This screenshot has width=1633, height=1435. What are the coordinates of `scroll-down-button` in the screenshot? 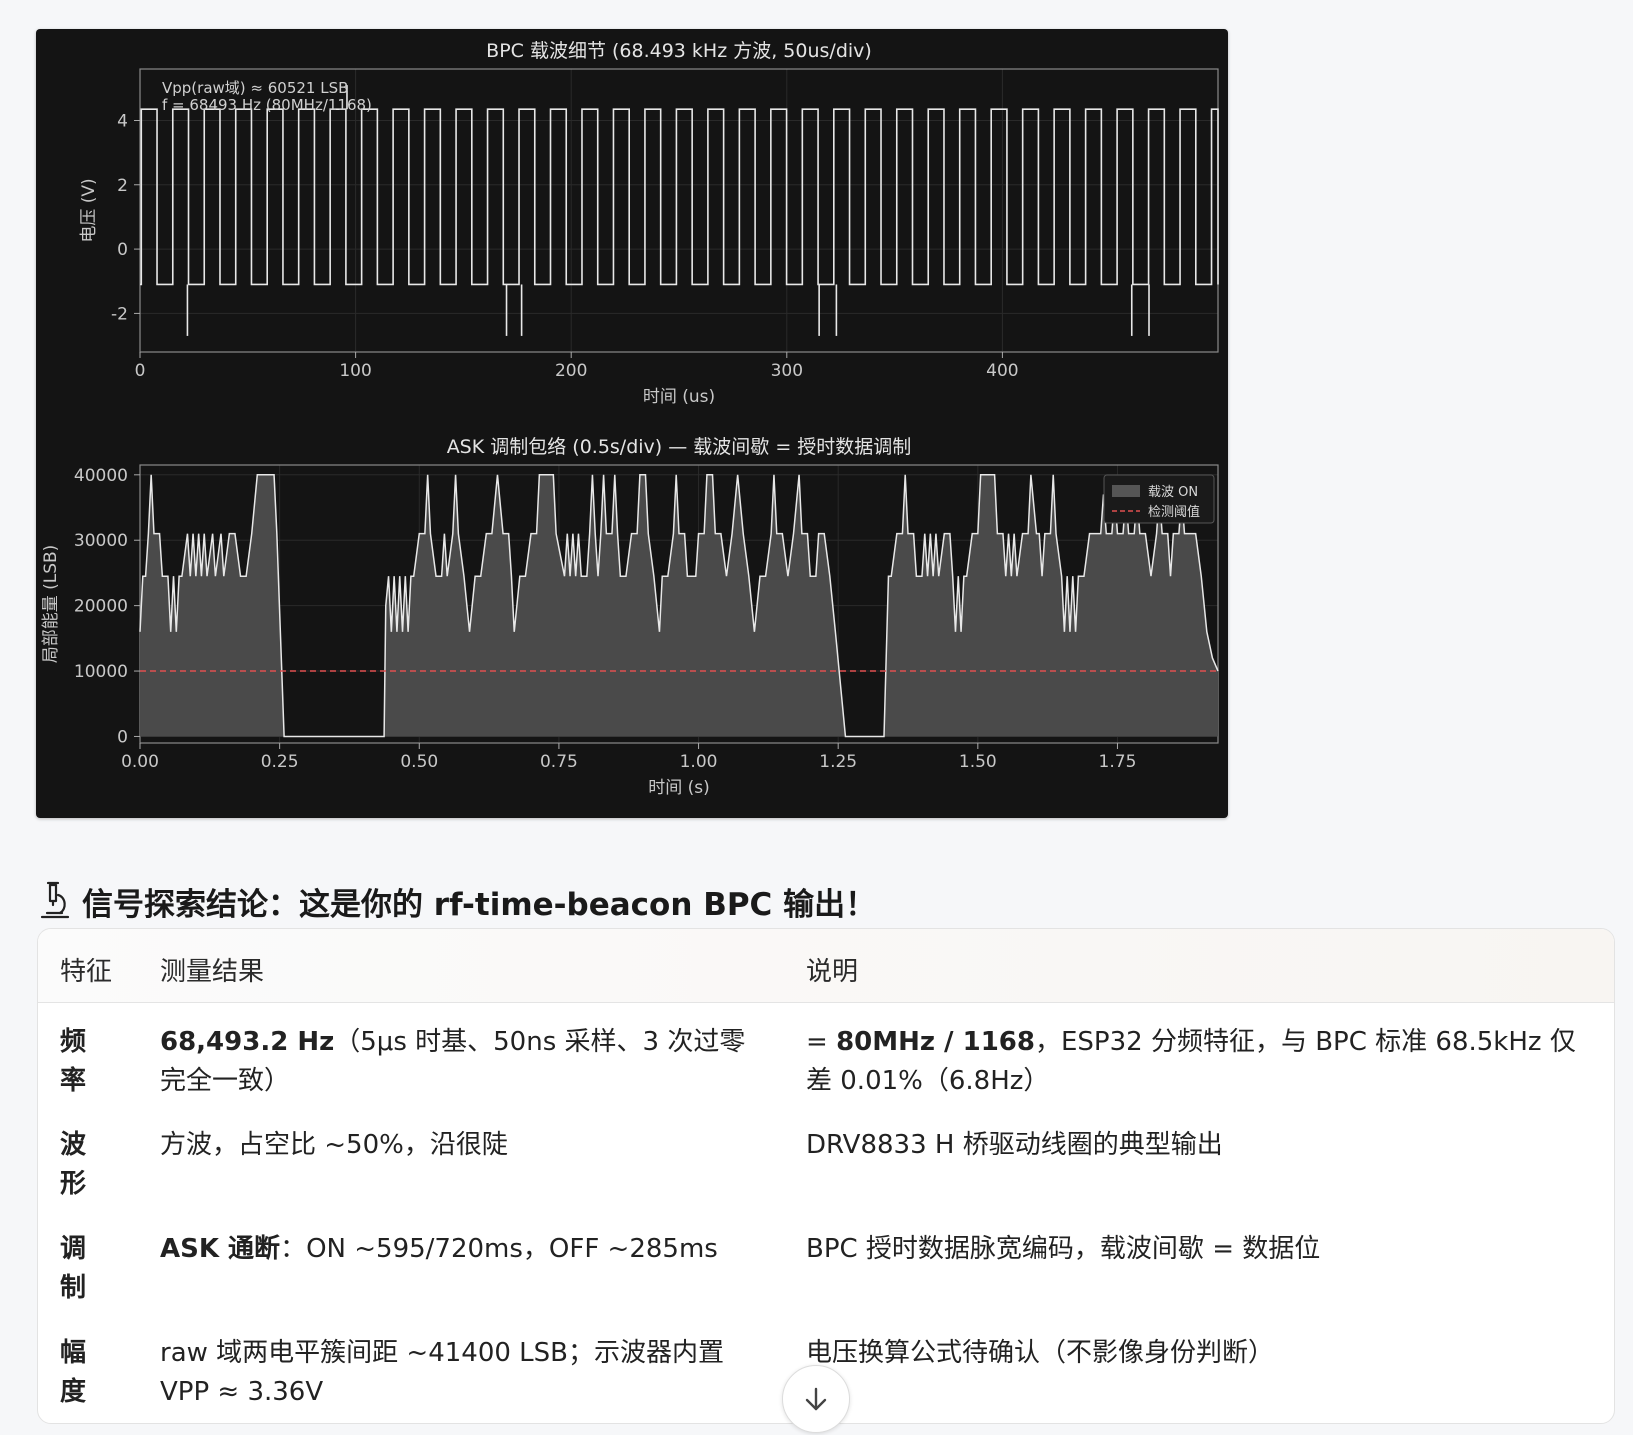 It's located at (816, 1399).